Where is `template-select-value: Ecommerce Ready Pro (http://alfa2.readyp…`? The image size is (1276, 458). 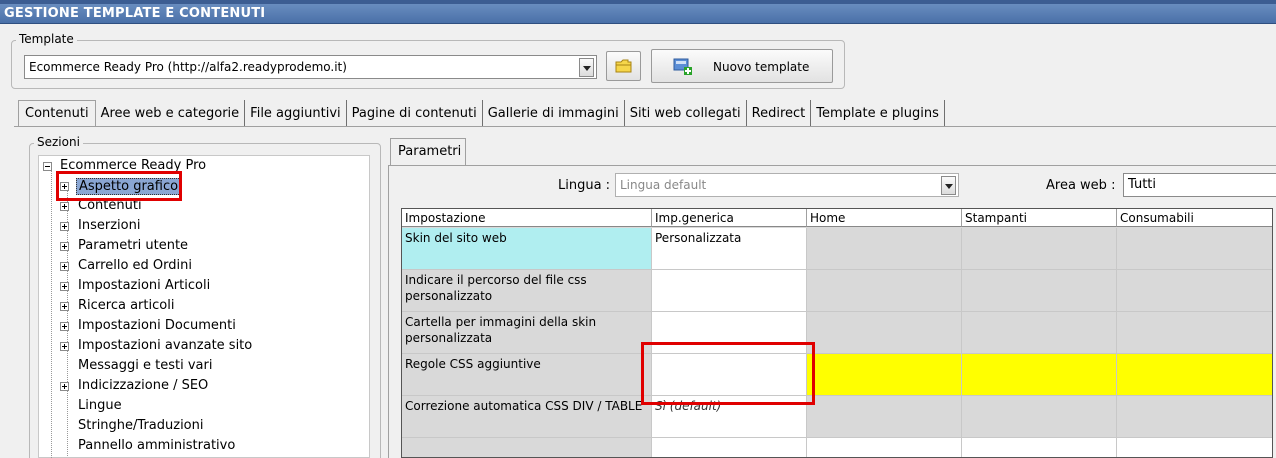
template-select-value: Ecommerce Ready Pro (http://alfa2.readyp… is located at coordinates (188, 67).